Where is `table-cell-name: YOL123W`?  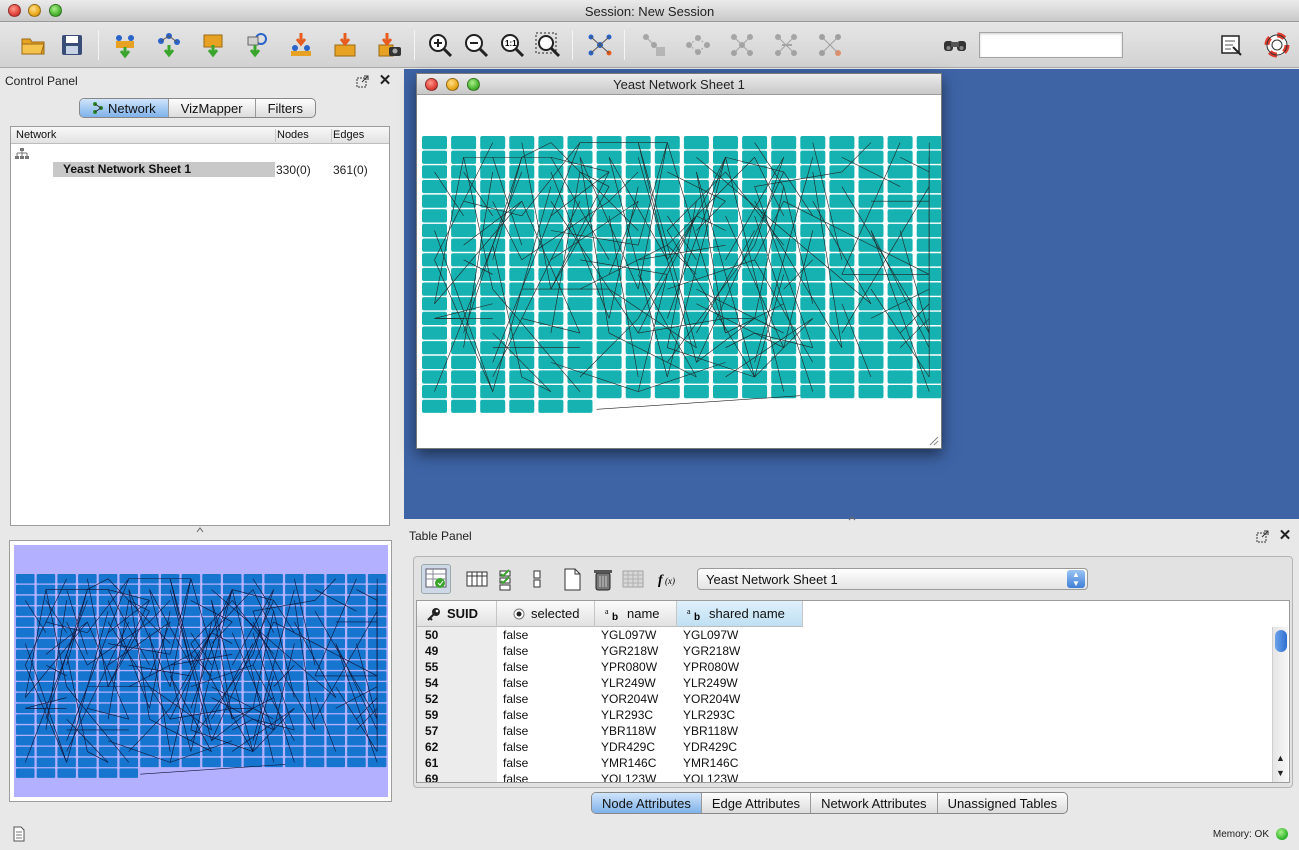 table-cell-name: YOL123W is located at coordinates (628, 776).